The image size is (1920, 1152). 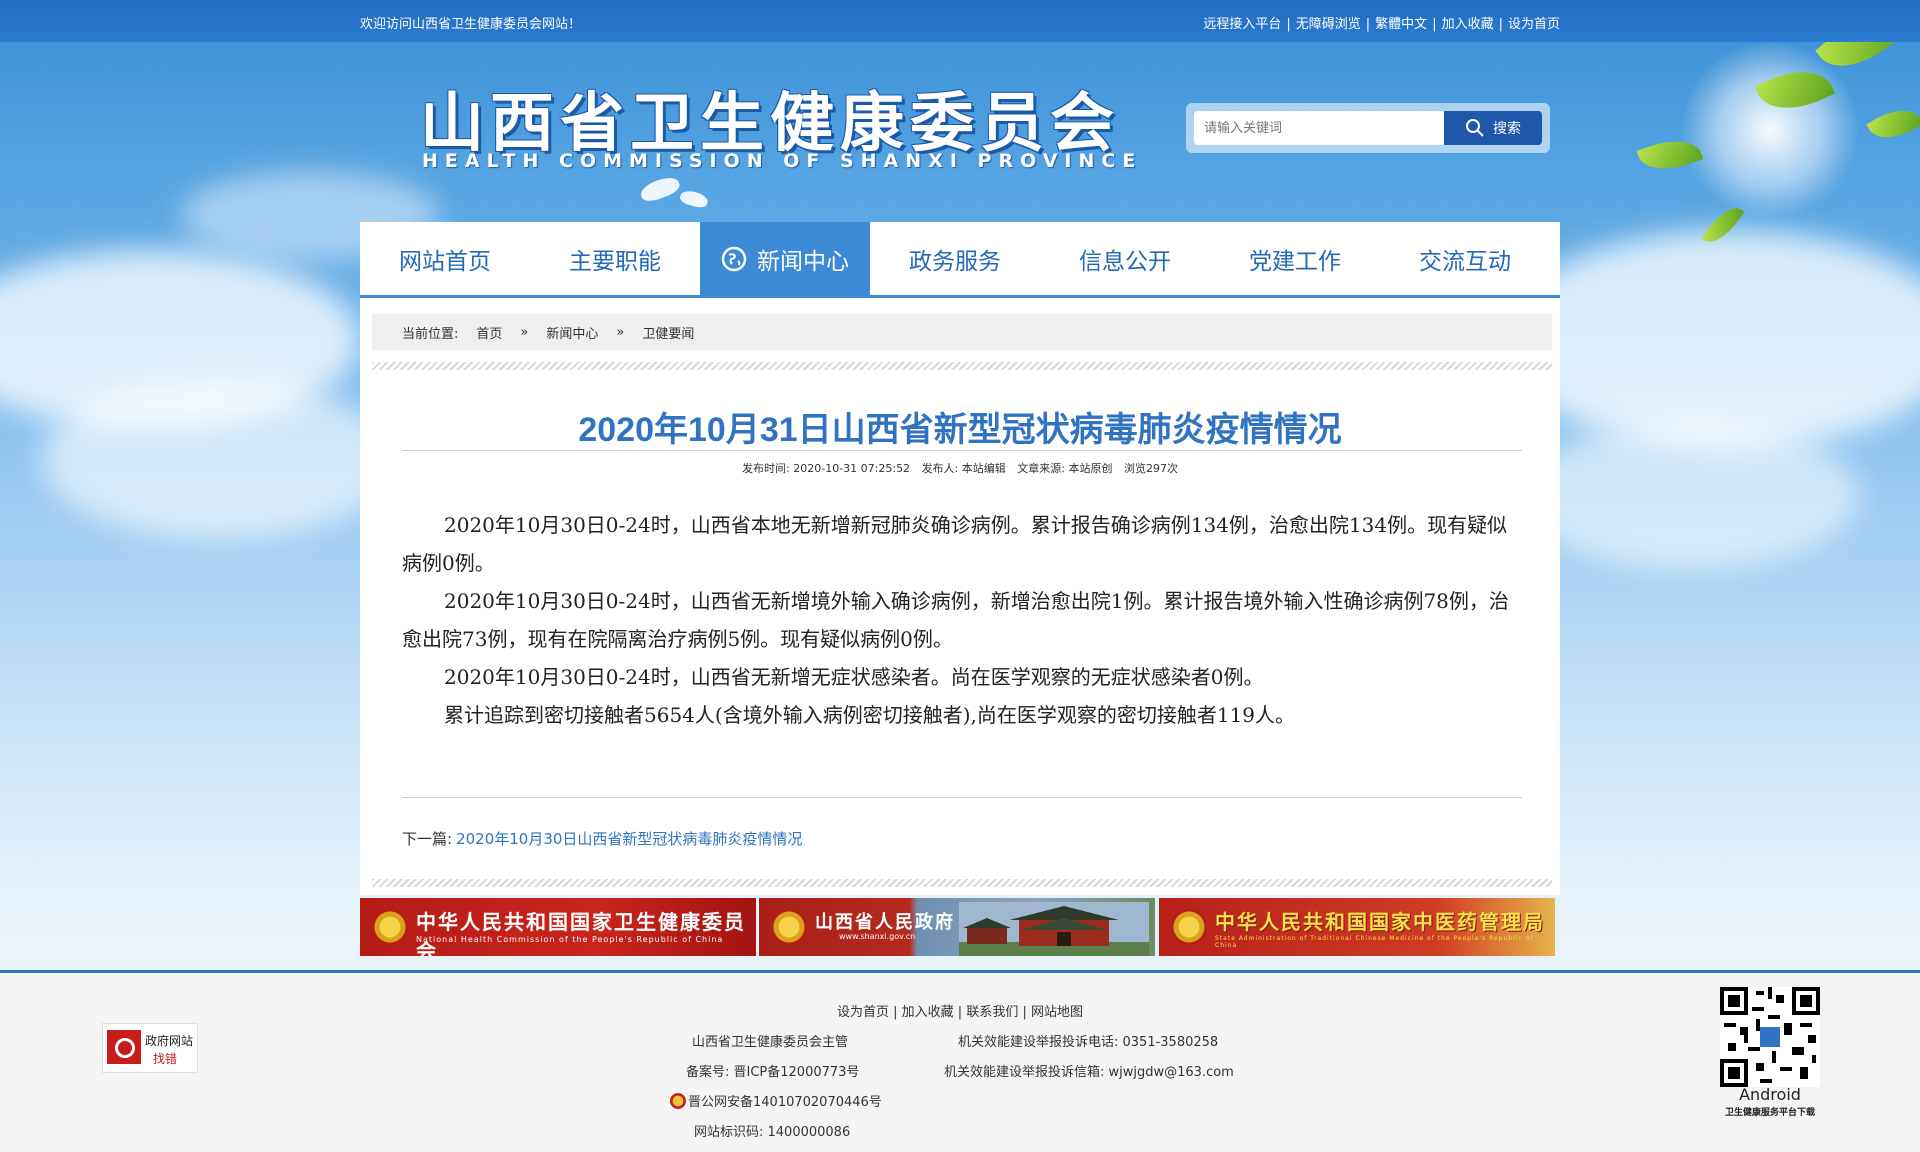 I want to click on footer-police-record: 晋公网安备14010702070446号, so click(x=776, y=1100).